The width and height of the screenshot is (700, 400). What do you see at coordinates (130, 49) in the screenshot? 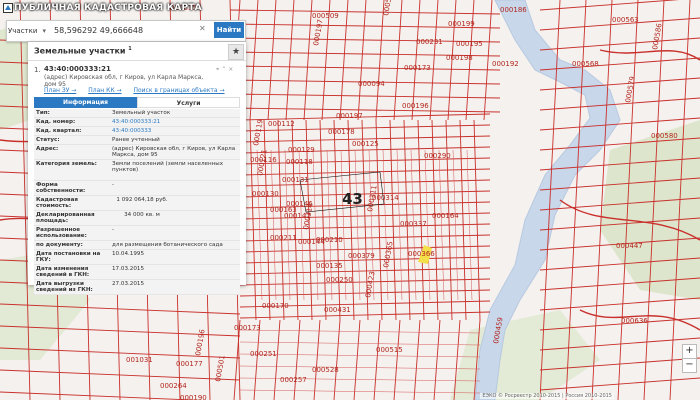
I see `panel-title-count: 1` at bounding box center [130, 49].